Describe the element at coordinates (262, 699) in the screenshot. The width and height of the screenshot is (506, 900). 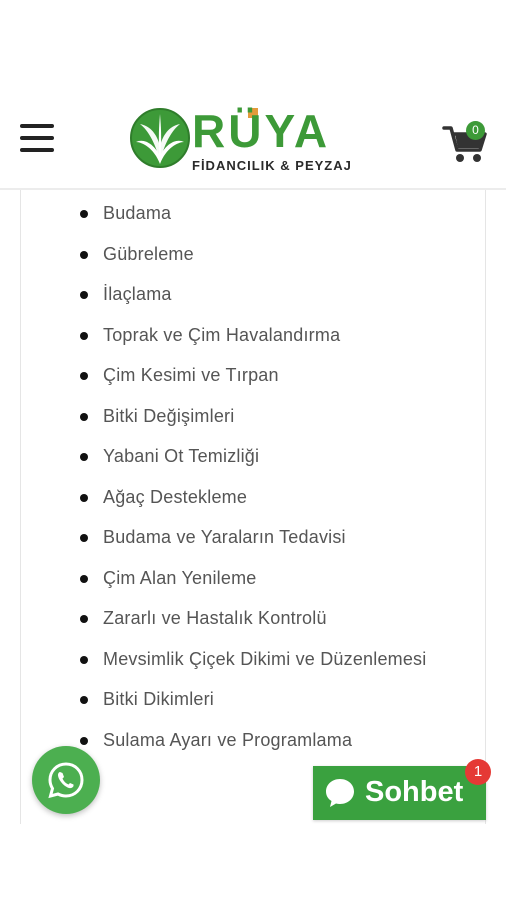
I see `list-item: Bitki Dikimleri` at that location.